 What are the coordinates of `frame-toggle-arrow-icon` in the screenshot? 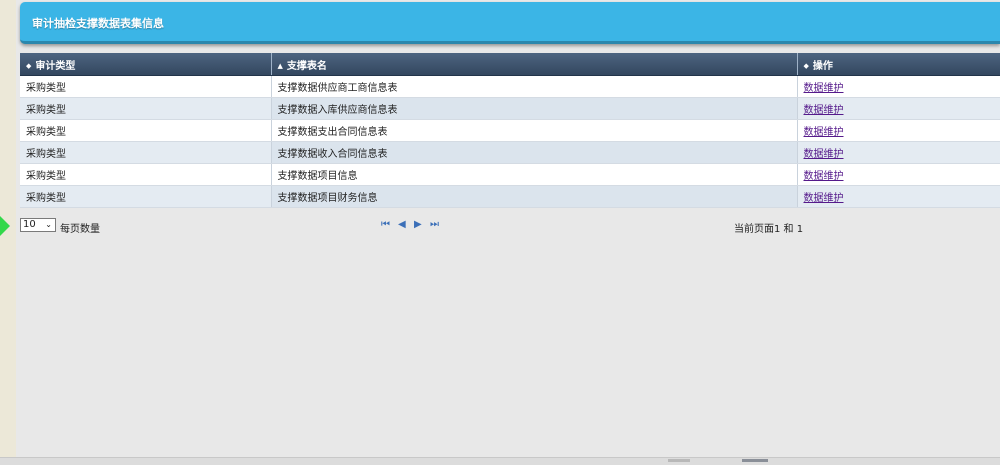 It's located at (5, 226).